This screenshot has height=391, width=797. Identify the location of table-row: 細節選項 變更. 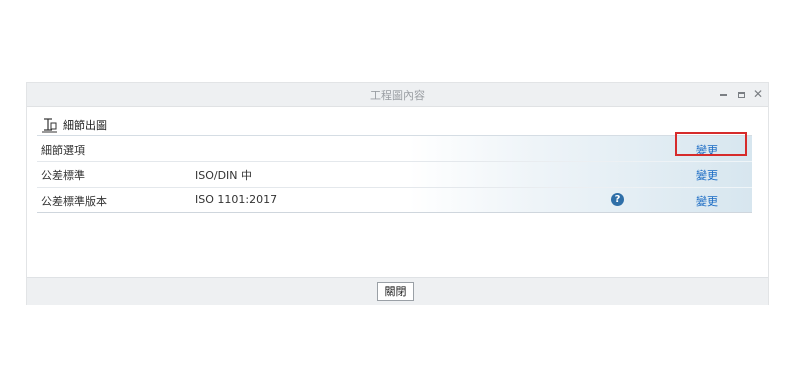
(394, 149).